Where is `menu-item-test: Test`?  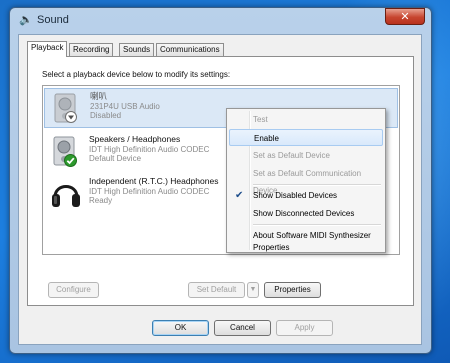 menu-item-test: Test is located at coordinates (306, 119).